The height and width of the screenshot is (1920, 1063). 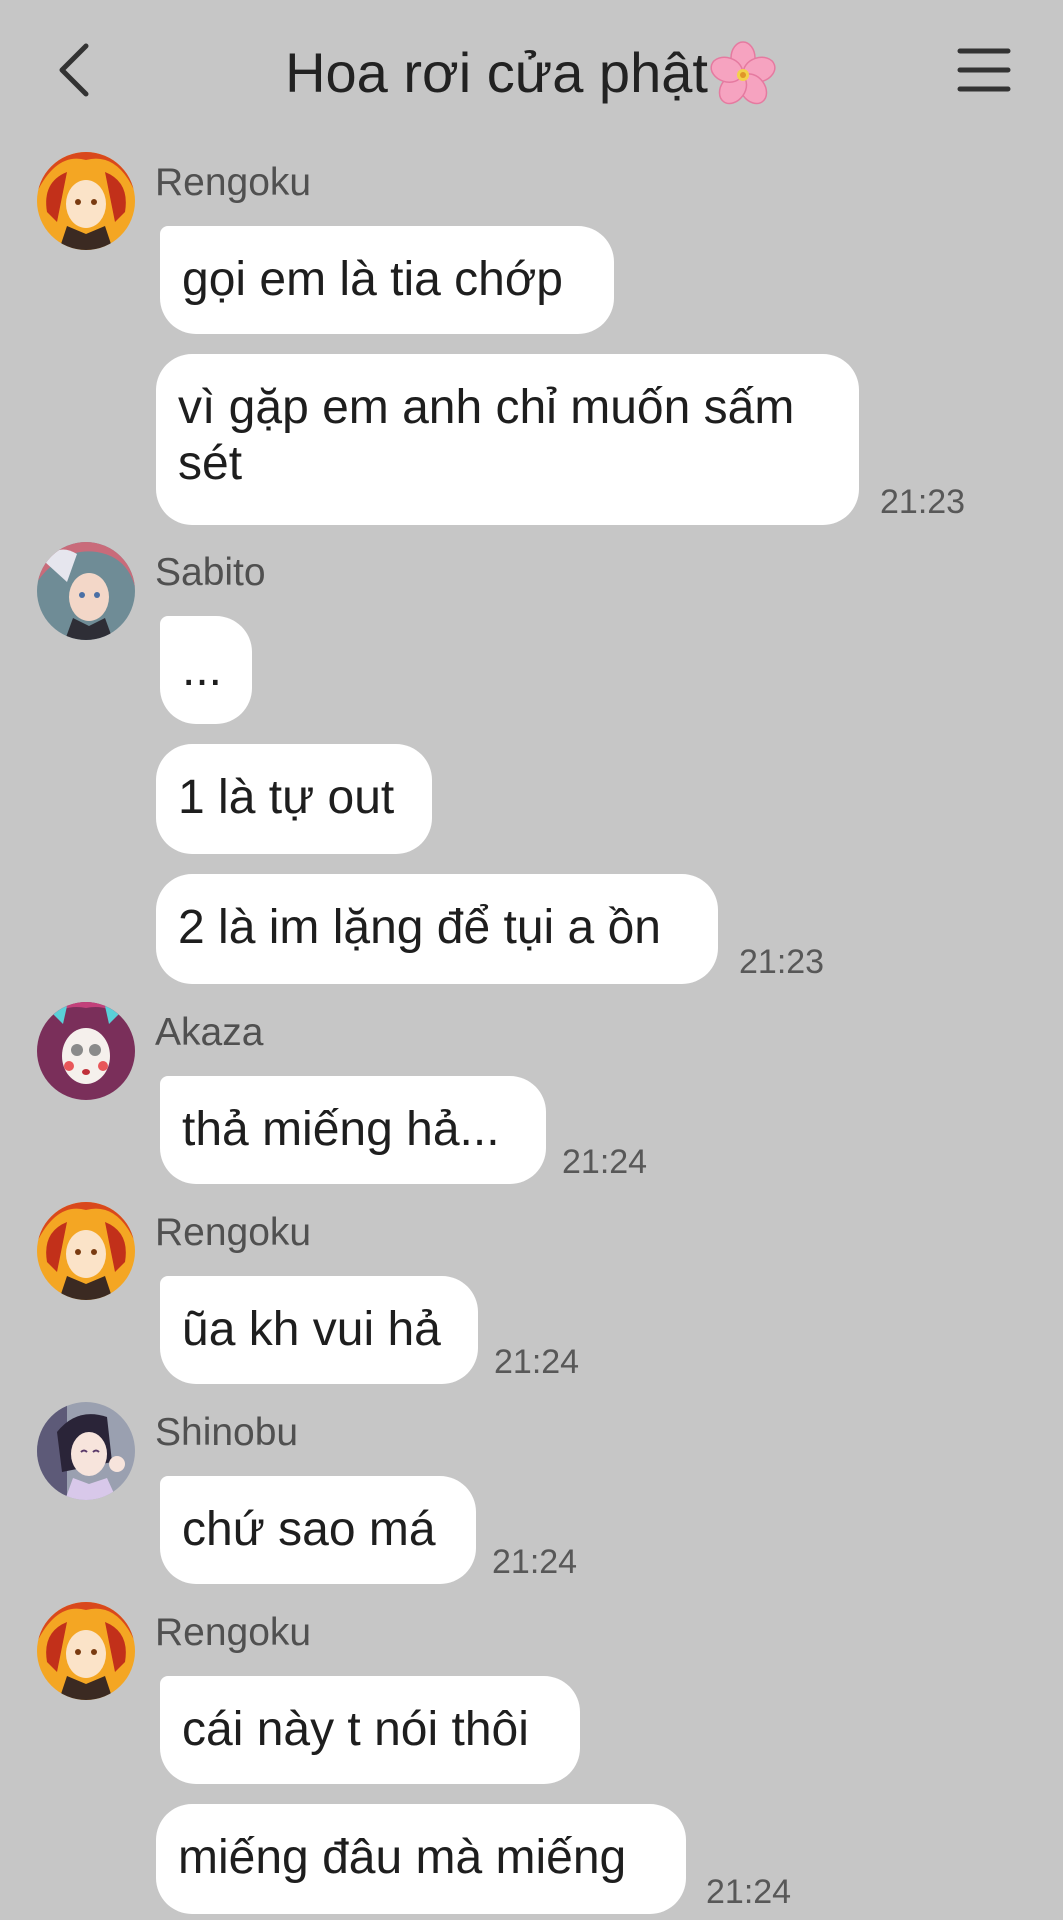 I want to click on avatar-sabito, so click(x=86, y=591).